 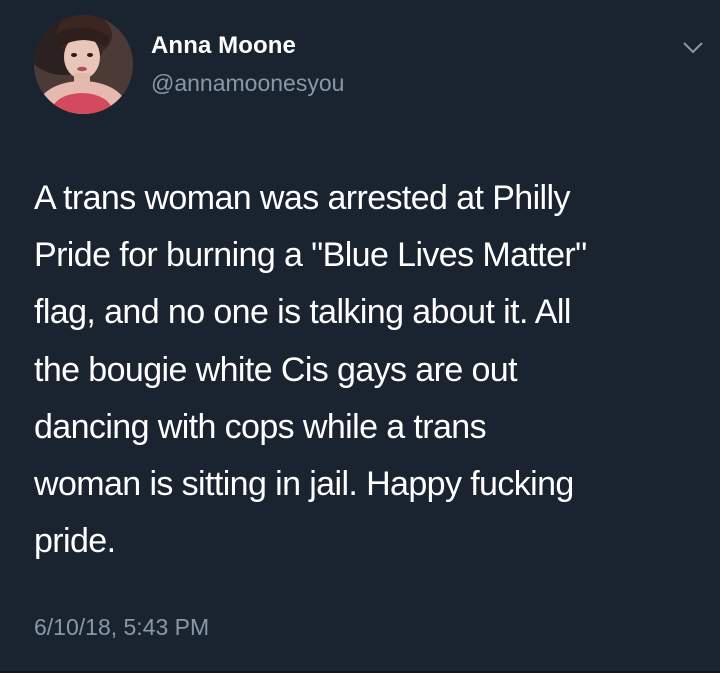 I want to click on tweet-timestamp: 6/10/18, 5:43 PM, so click(x=121, y=627).